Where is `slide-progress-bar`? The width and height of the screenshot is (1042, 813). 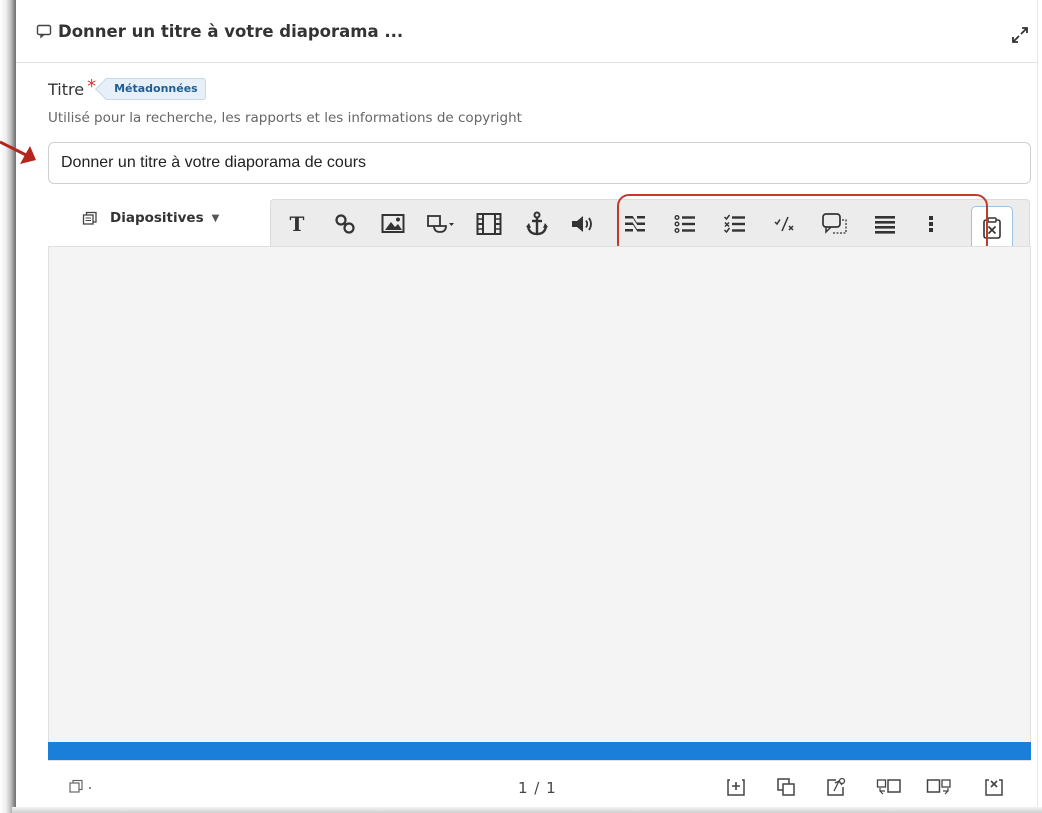
slide-progress-bar is located at coordinates (539, 751).